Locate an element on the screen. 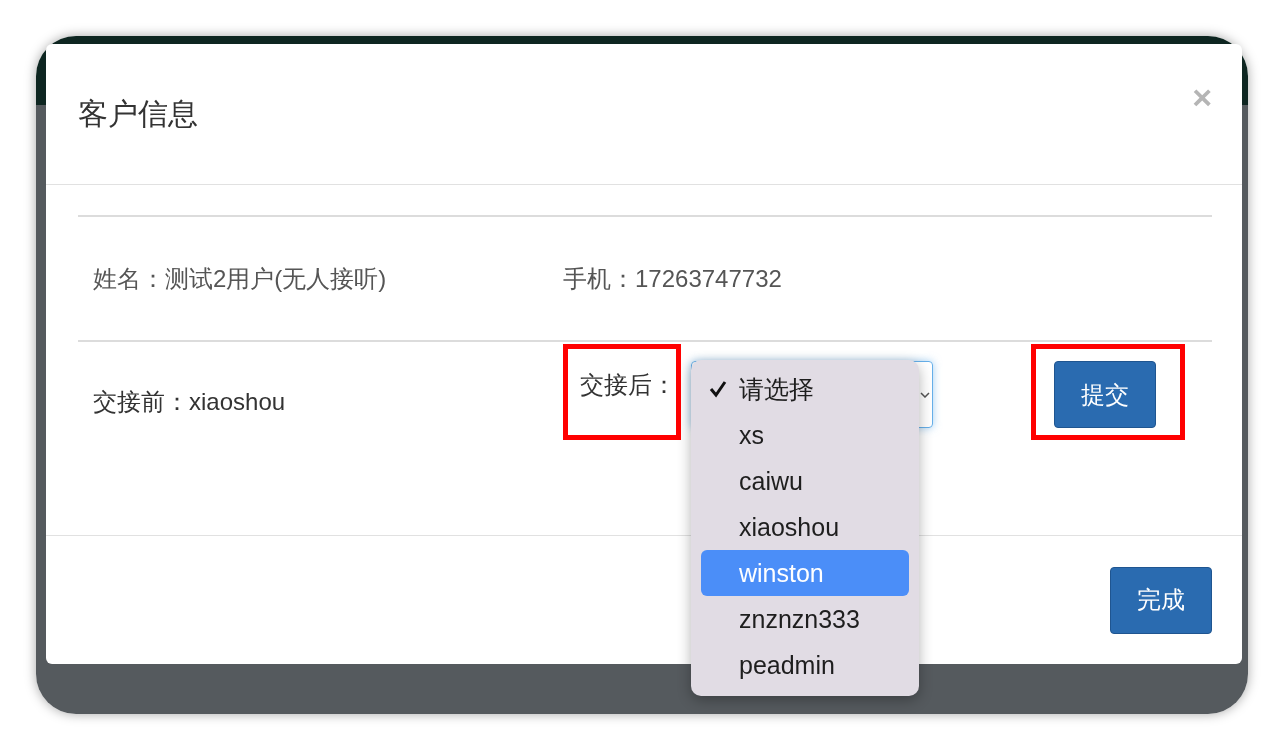 This screenshot has width=1284, height=750. dialog-title: 客户信息 is located at coordinates (138, 113).